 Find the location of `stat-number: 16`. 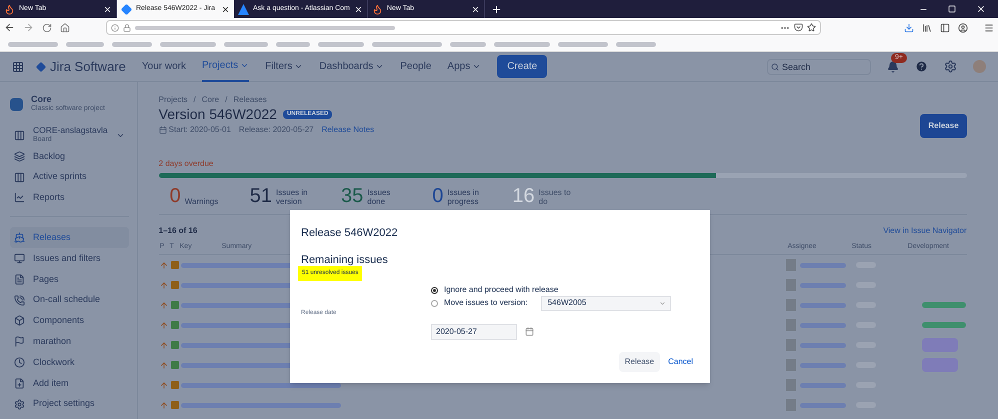

stat-number: 16 is located at coordinates (523, 196).